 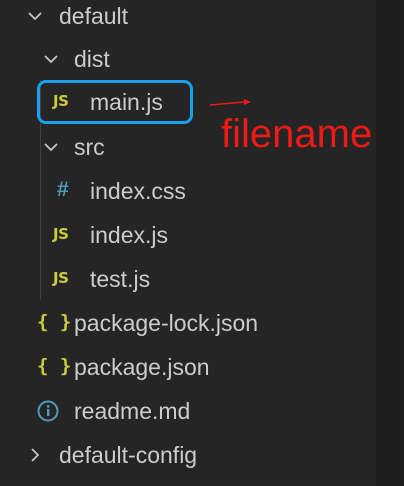 I want to click on annotation-arrow-icon, so click(x=230, y=102).